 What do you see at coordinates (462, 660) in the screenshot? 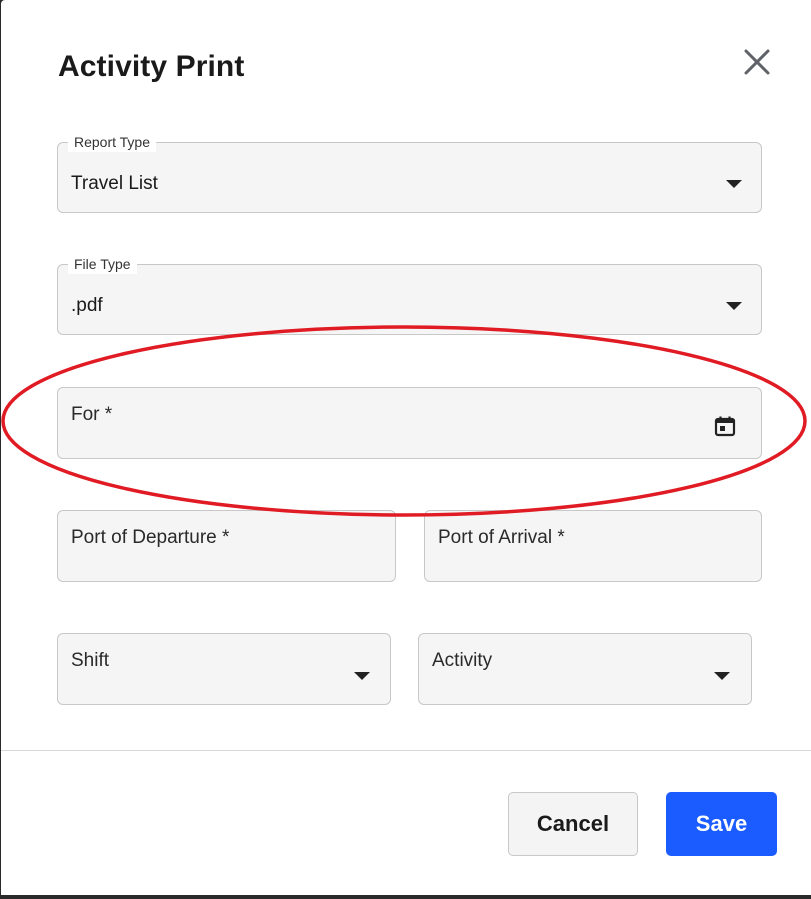
I see `activity-label: Activity` at bounding box center [462, 660].